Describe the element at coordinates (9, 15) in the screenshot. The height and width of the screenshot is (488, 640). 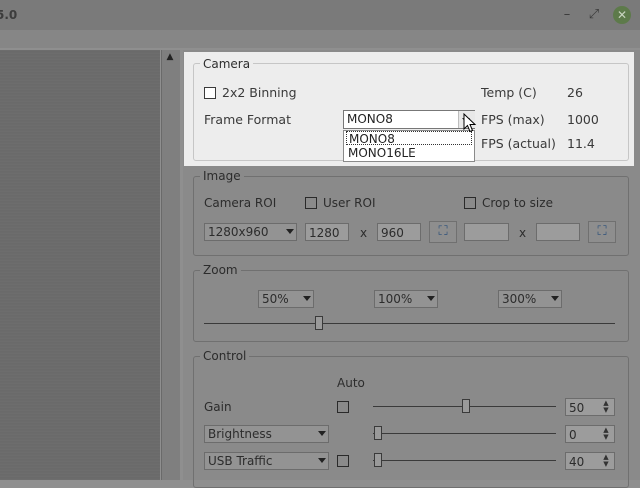
I see `window-title: 5.0` at that location.